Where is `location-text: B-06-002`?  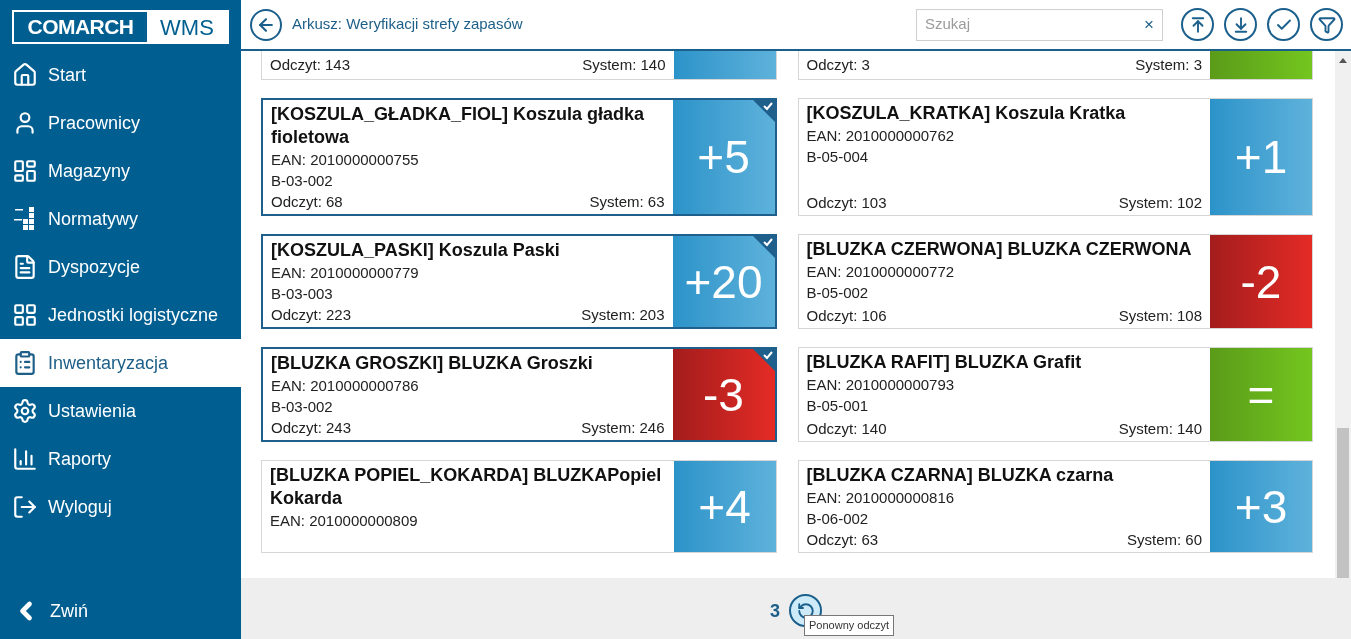 location-text: B-06-002 is located at coordinates (838, 519).